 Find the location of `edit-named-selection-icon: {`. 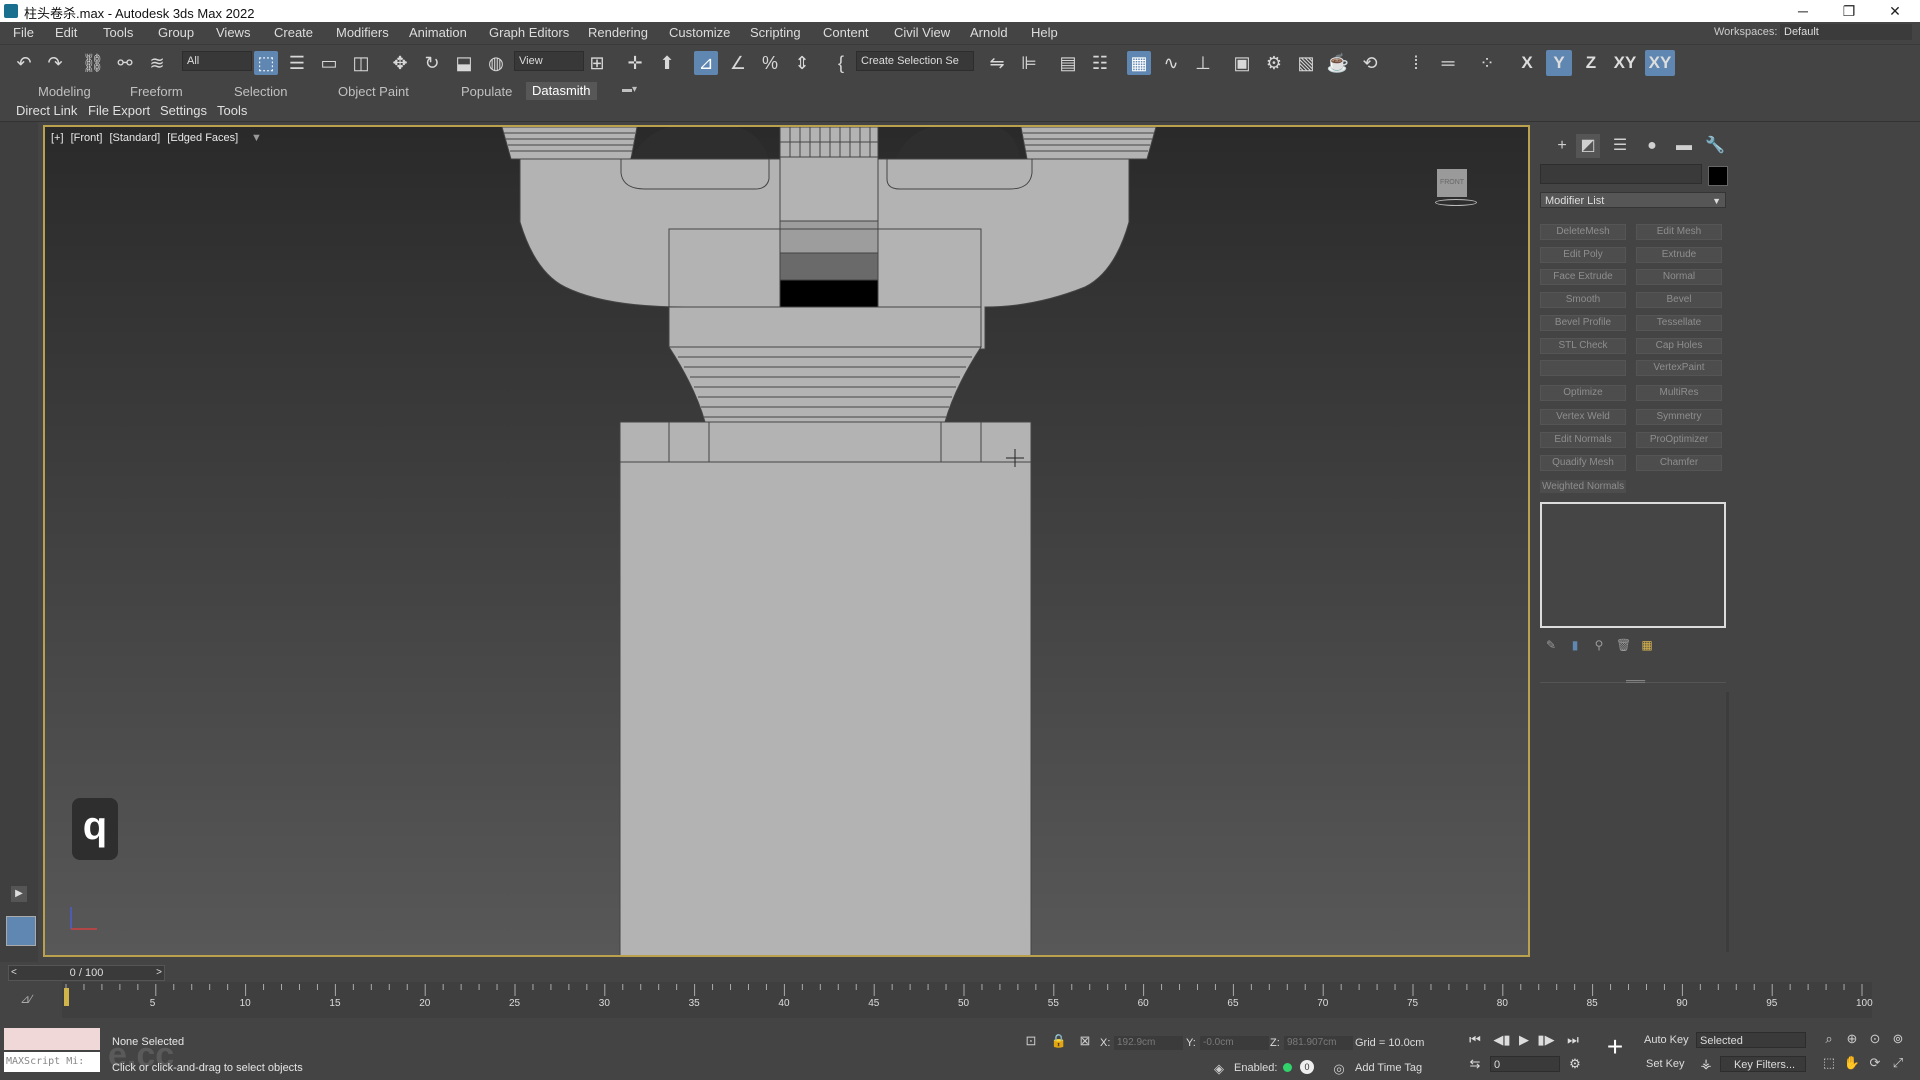

edit-named-selection-icon: { is located at coordinates (841, 63).